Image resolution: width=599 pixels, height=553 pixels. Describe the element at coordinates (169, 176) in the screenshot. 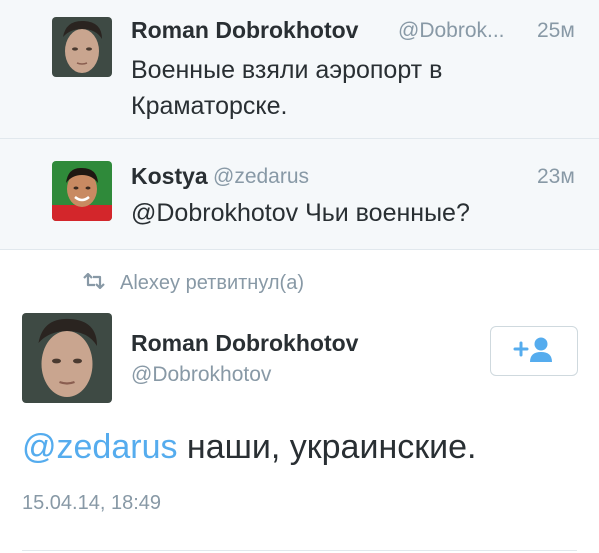

I see `tweet-author-name: Kostya` at that location.